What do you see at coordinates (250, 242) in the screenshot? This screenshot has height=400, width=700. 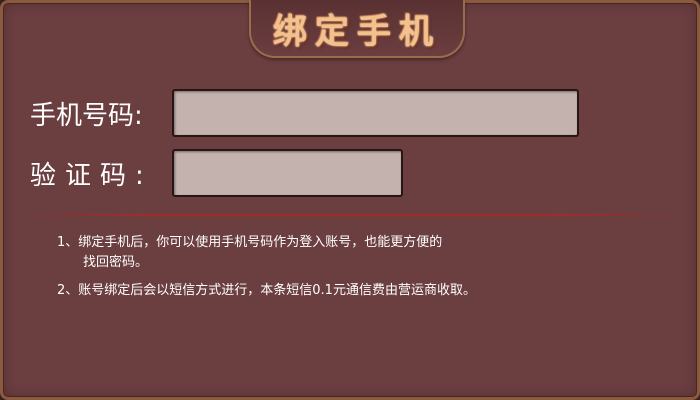 I see `note-text: 1、绑定手机后，你可以使用手机号码作为登入账号，也能更方便的` at bounding box center [250, 242].